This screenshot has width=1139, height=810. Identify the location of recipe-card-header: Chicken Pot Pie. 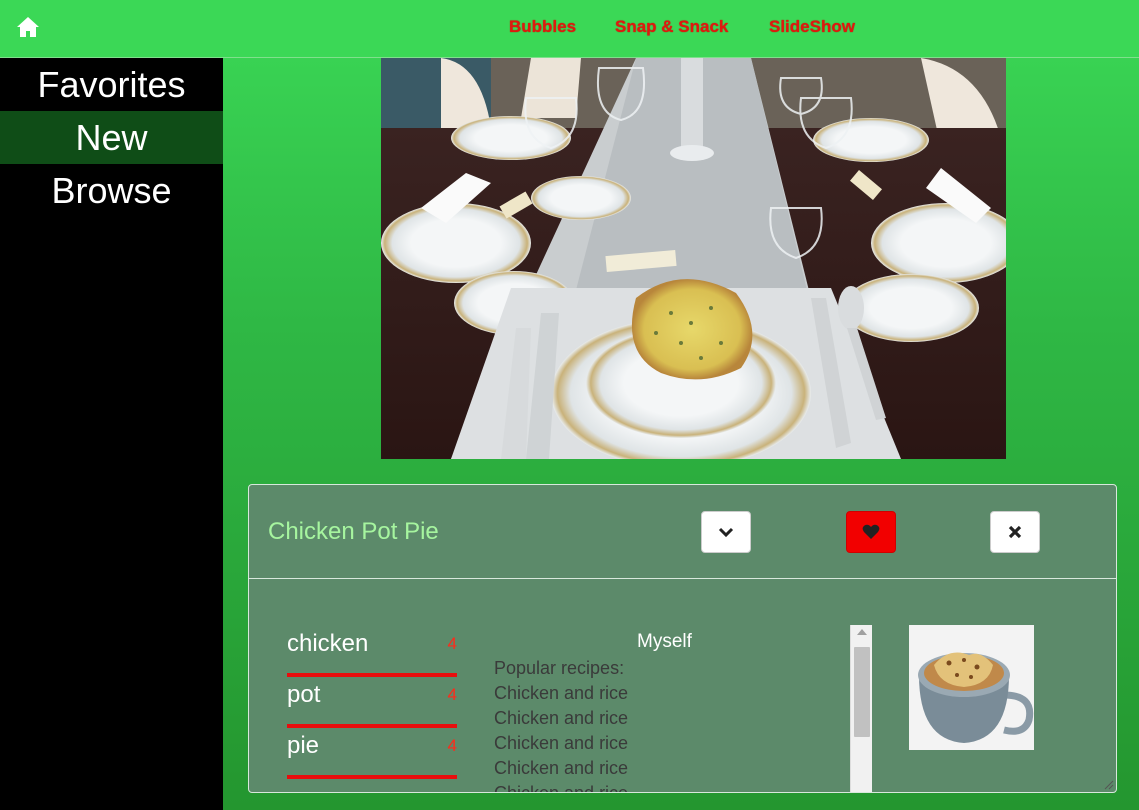
(682, 532).